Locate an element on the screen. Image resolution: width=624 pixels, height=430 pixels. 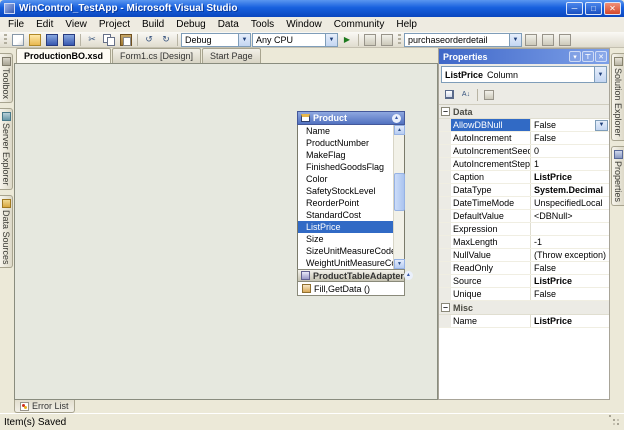
menu-community: Community is located at coordinates (359, 24).